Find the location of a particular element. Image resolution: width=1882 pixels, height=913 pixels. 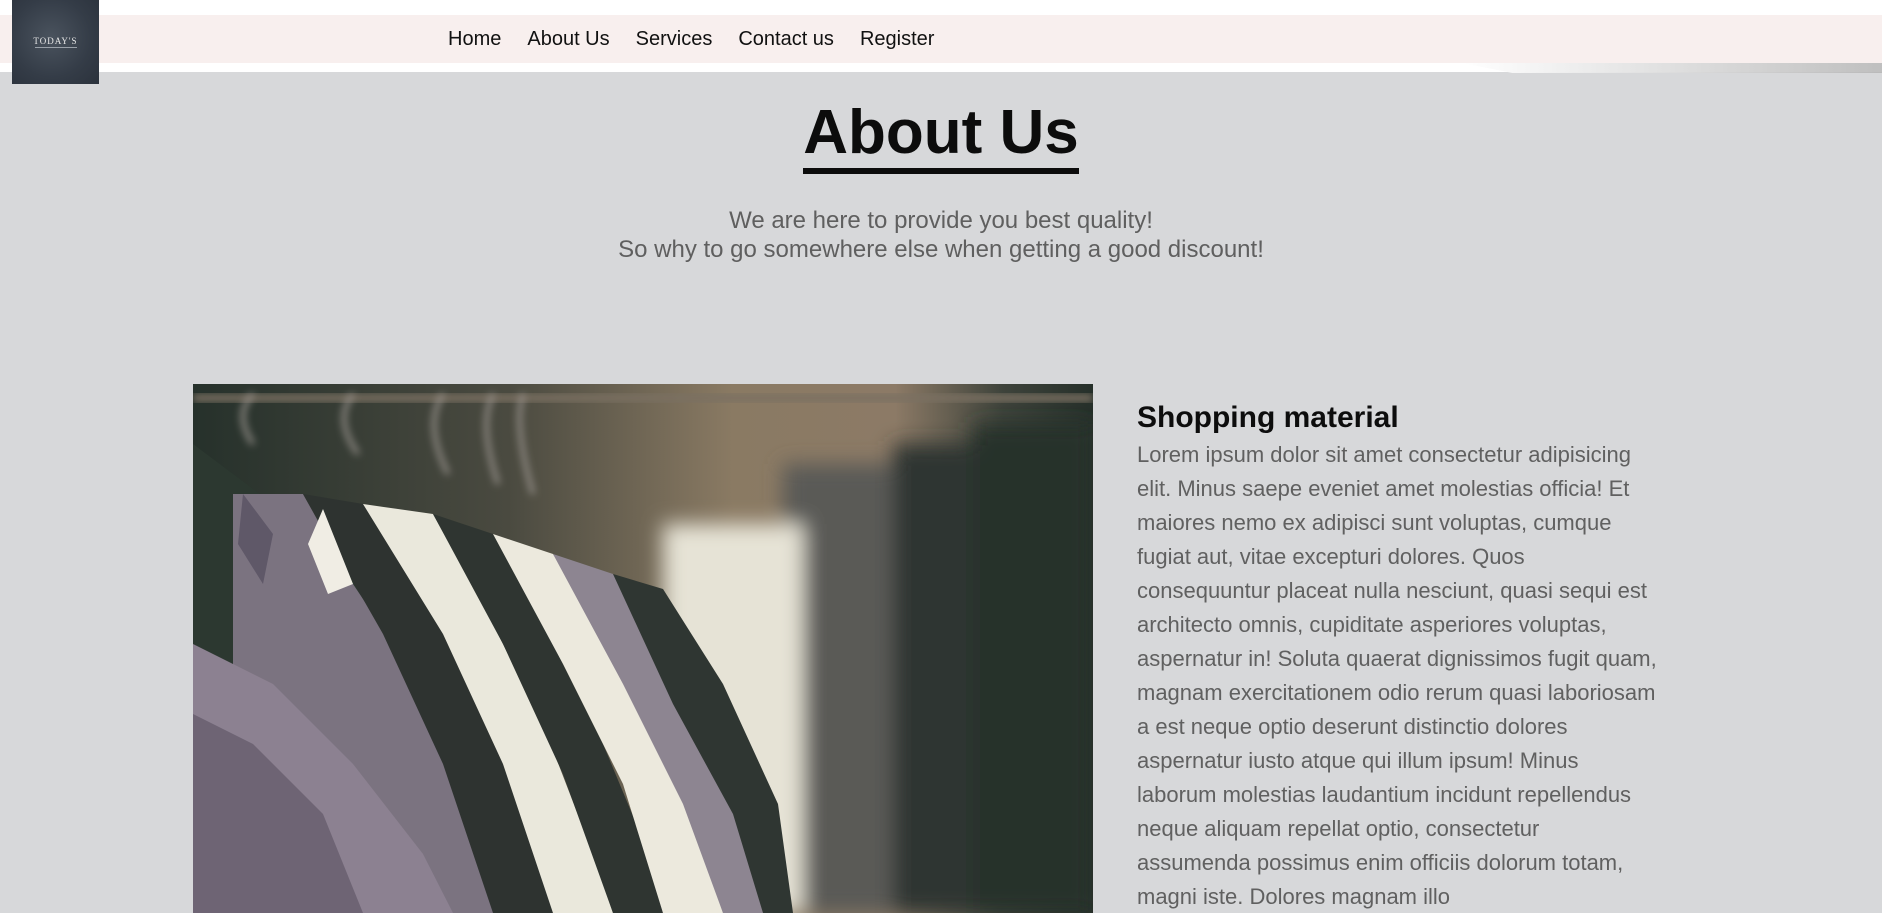

logo-underline is located at coordinates (55, 47).